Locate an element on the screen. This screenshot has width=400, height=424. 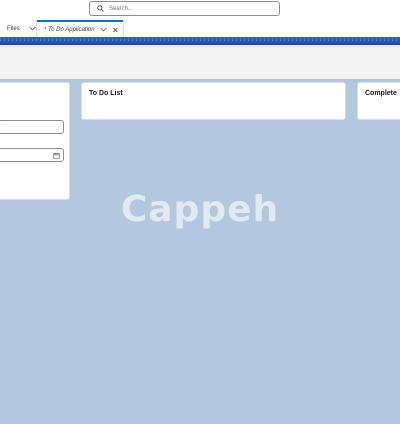
brand-strip is located at coordinates (200, 41).